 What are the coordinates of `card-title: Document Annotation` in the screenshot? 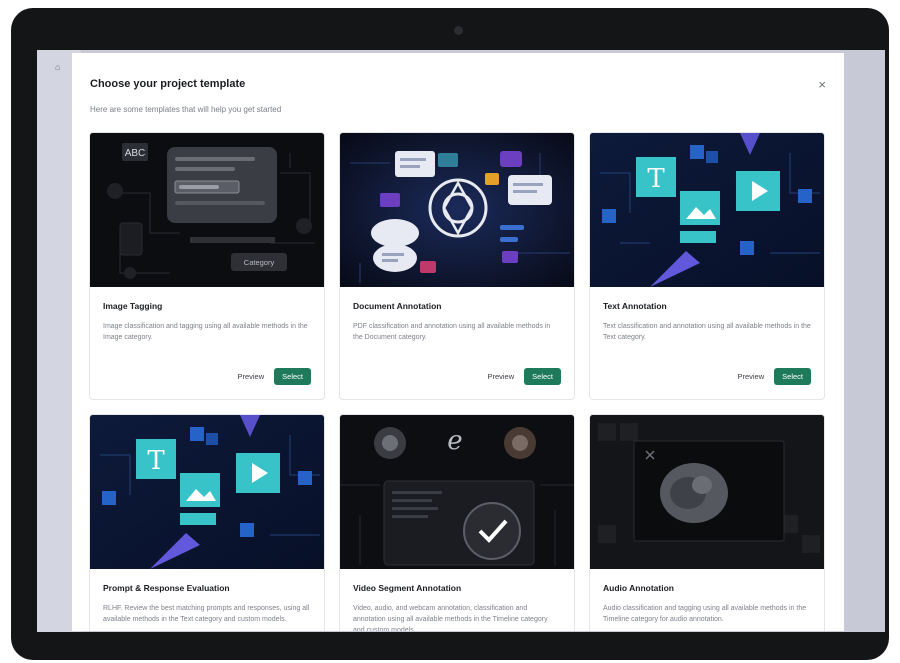 It's located at (397, 306).